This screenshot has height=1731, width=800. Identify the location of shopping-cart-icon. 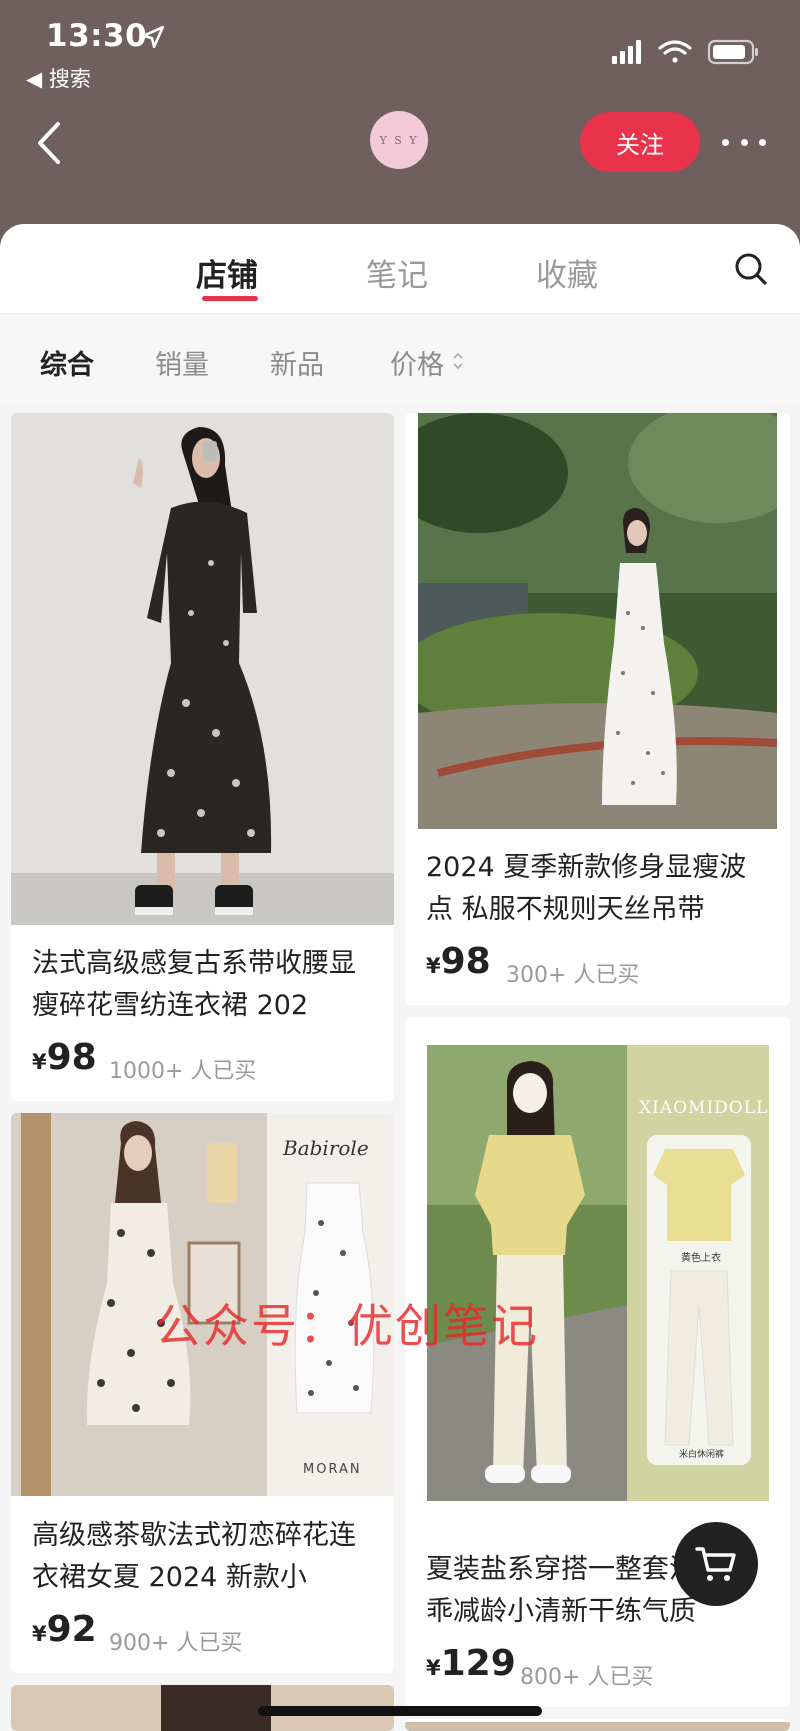
(715, 1564).